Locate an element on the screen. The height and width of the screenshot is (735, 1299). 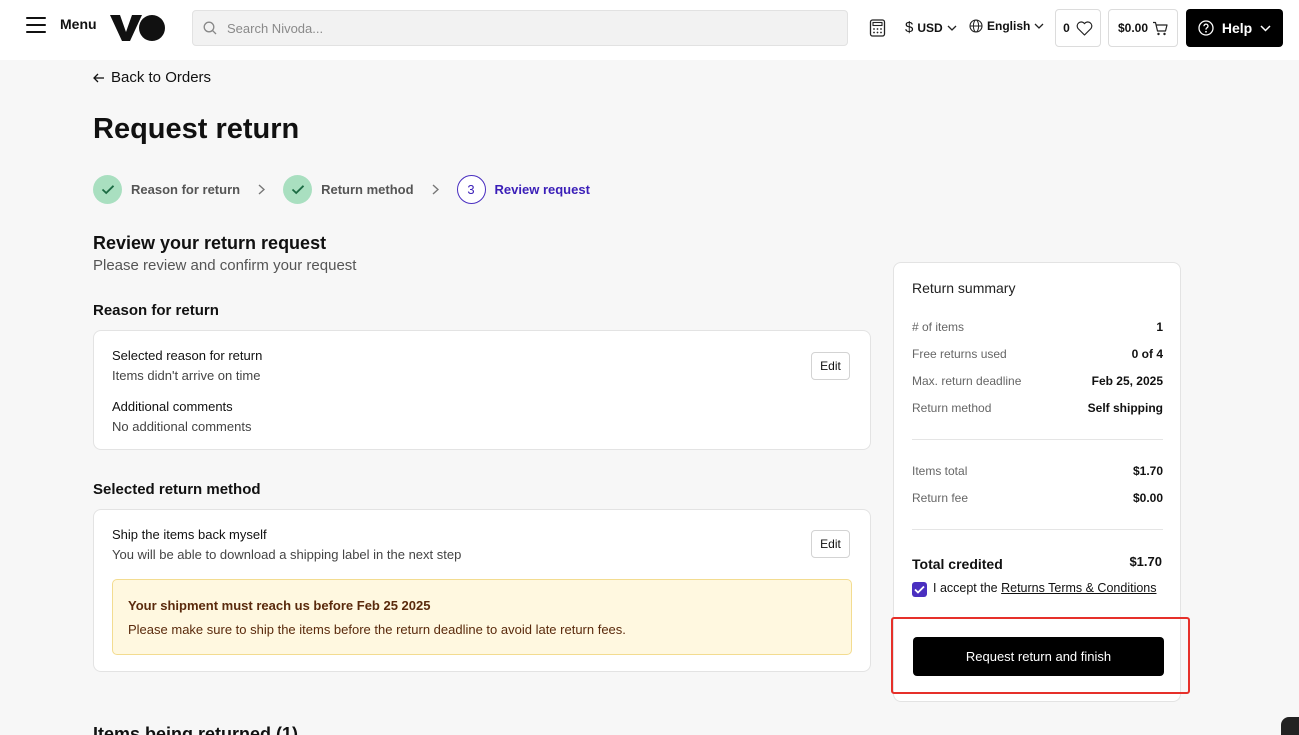
terms-checkbox is located at coordinates (919, 589).